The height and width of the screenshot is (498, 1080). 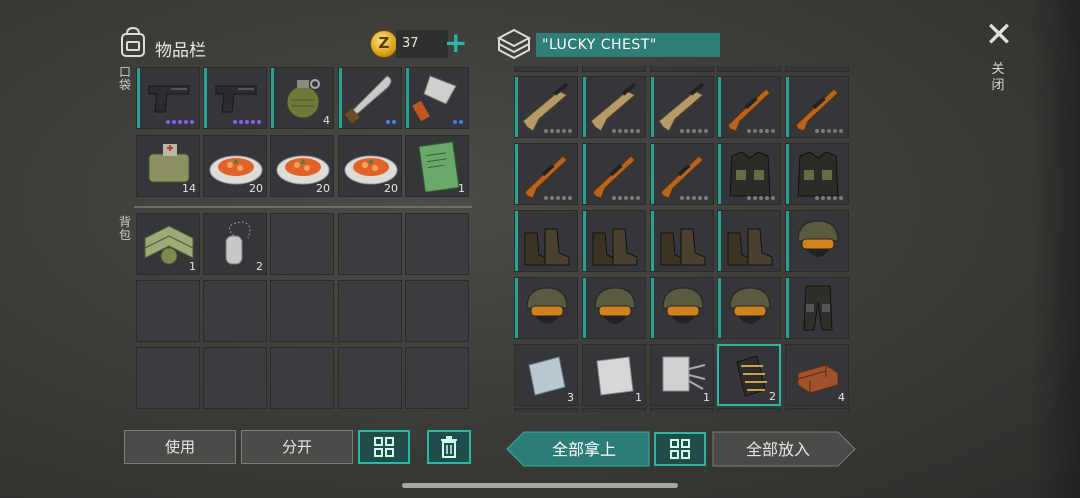 What do you see at coordinates (999, 35) in the screenshot?
I see `close-button: ✕` at bounding box center [999, 35].